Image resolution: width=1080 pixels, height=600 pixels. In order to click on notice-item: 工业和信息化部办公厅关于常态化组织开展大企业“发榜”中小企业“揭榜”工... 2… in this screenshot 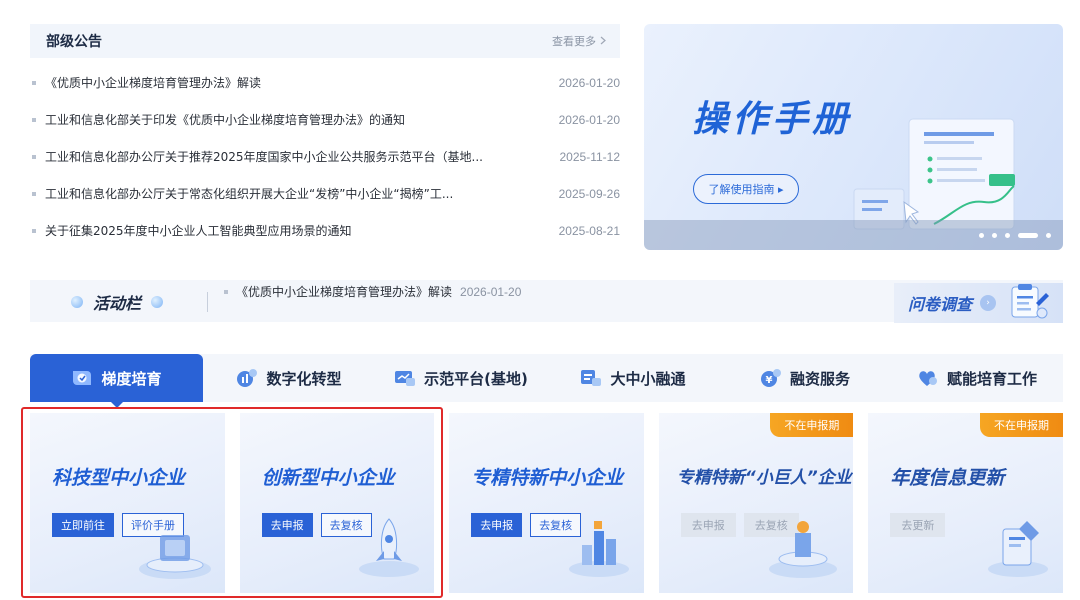, I will do `click(325, 193)`.